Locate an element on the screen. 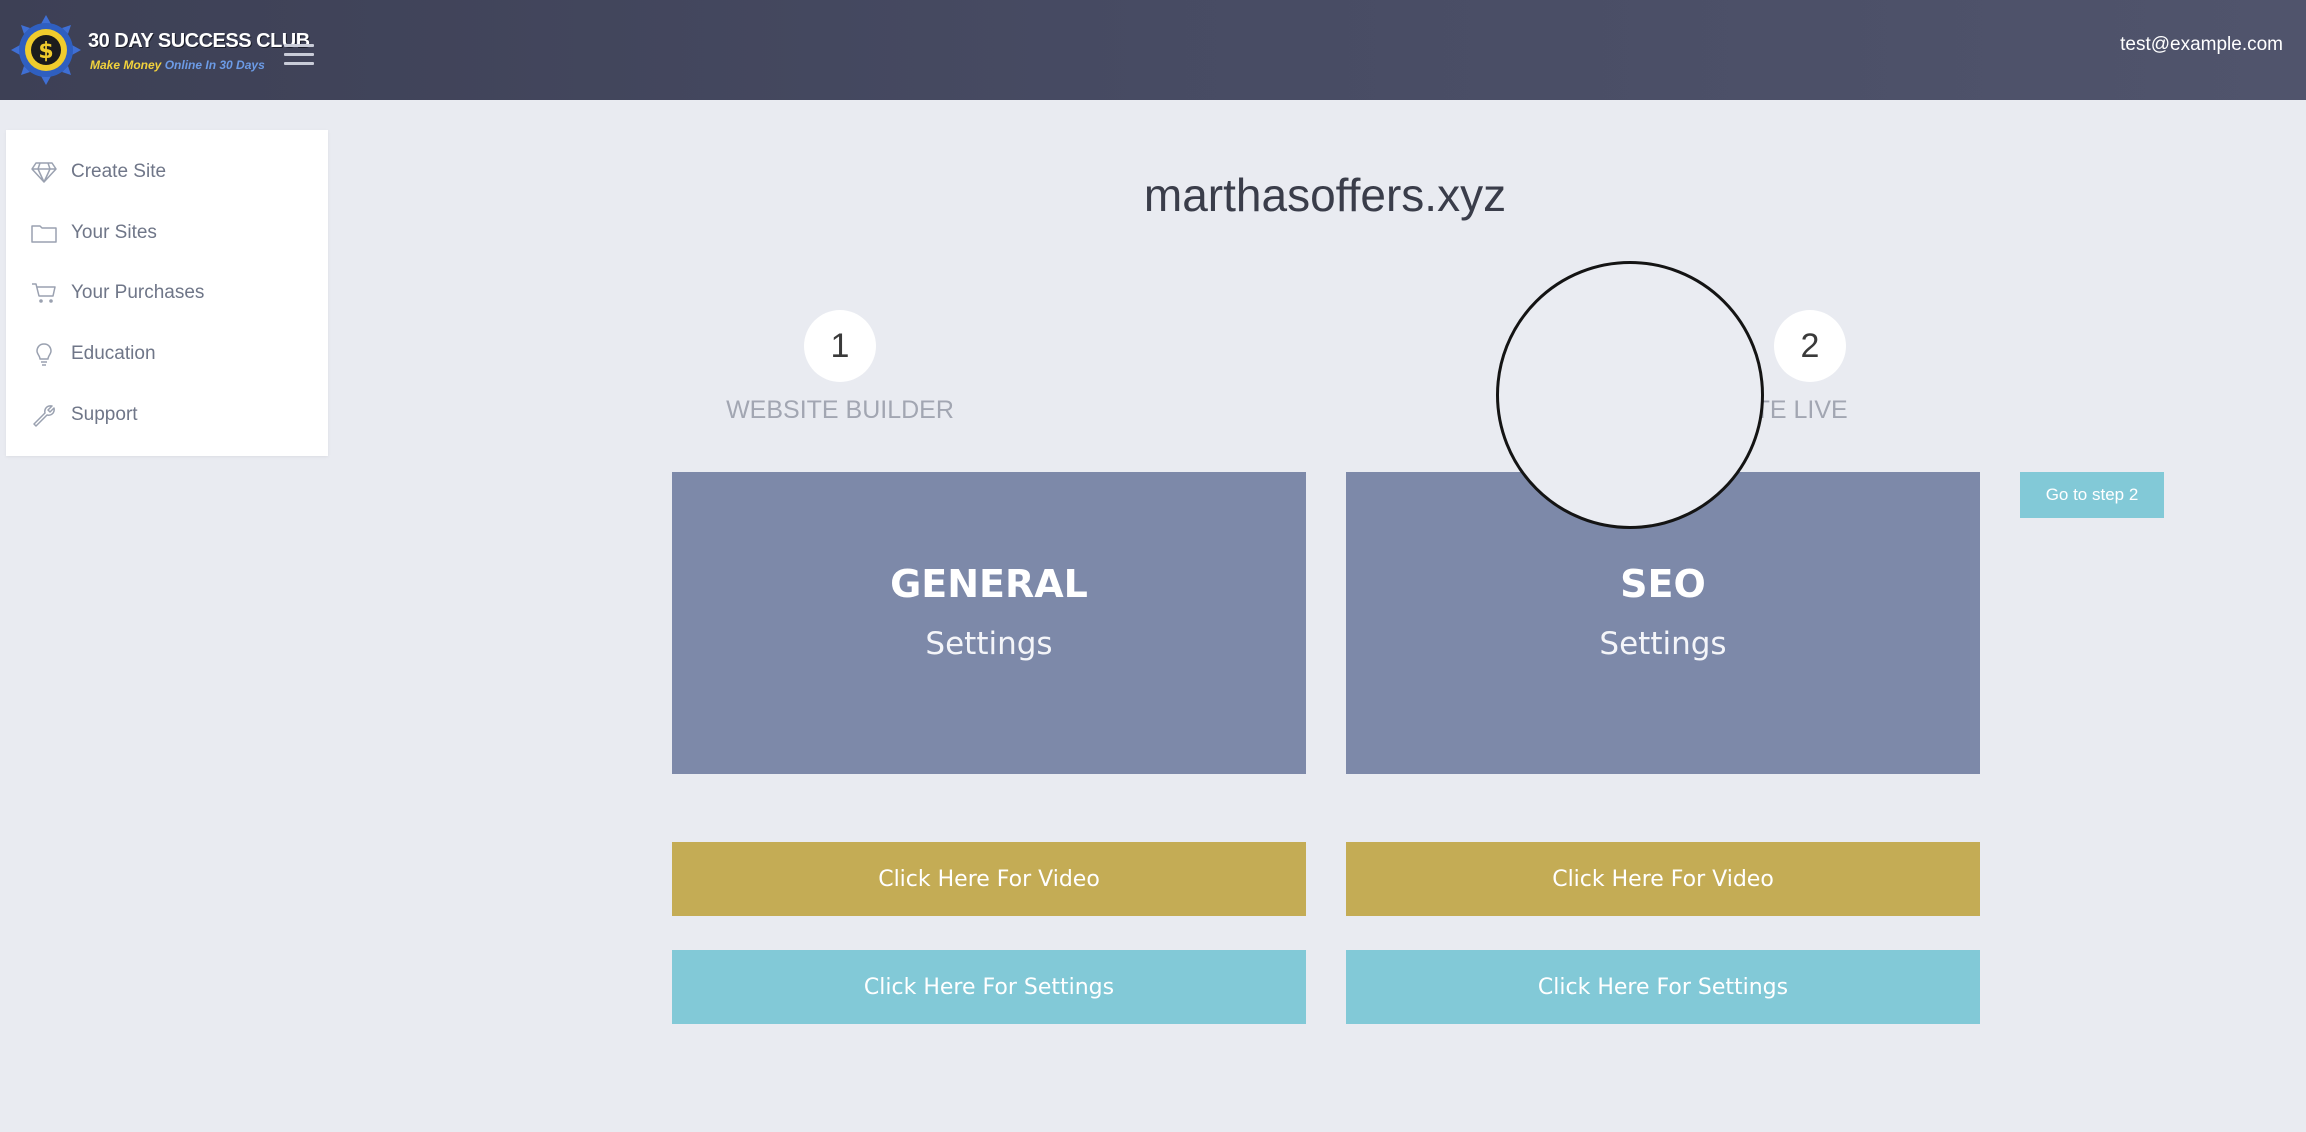 The height and width of the screenshot is (1132, 2306). brand-title: 30 DAY SUCCESS CLUB is located at coordinates (199, 41).